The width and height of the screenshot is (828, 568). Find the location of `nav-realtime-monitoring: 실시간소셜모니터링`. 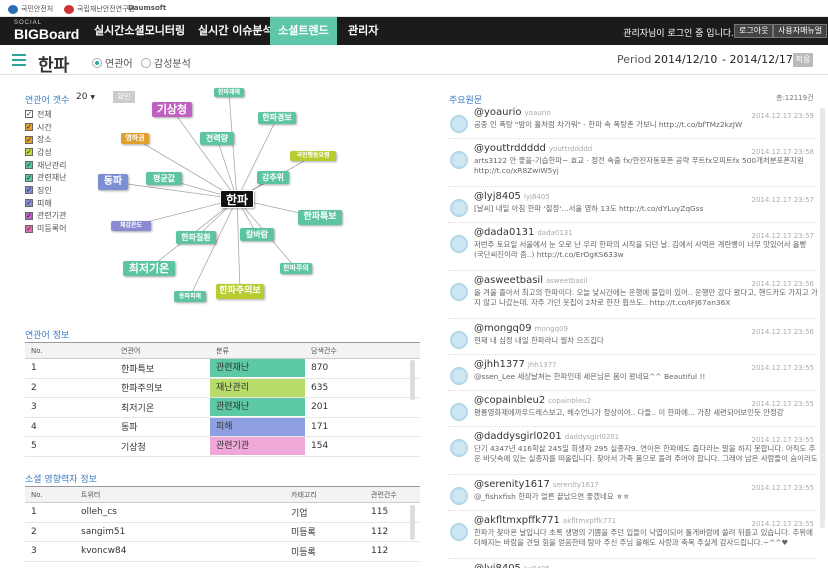

nav-realtime-monitoring: 실시간소셜모니터링 is located at coordinates (139, 31).